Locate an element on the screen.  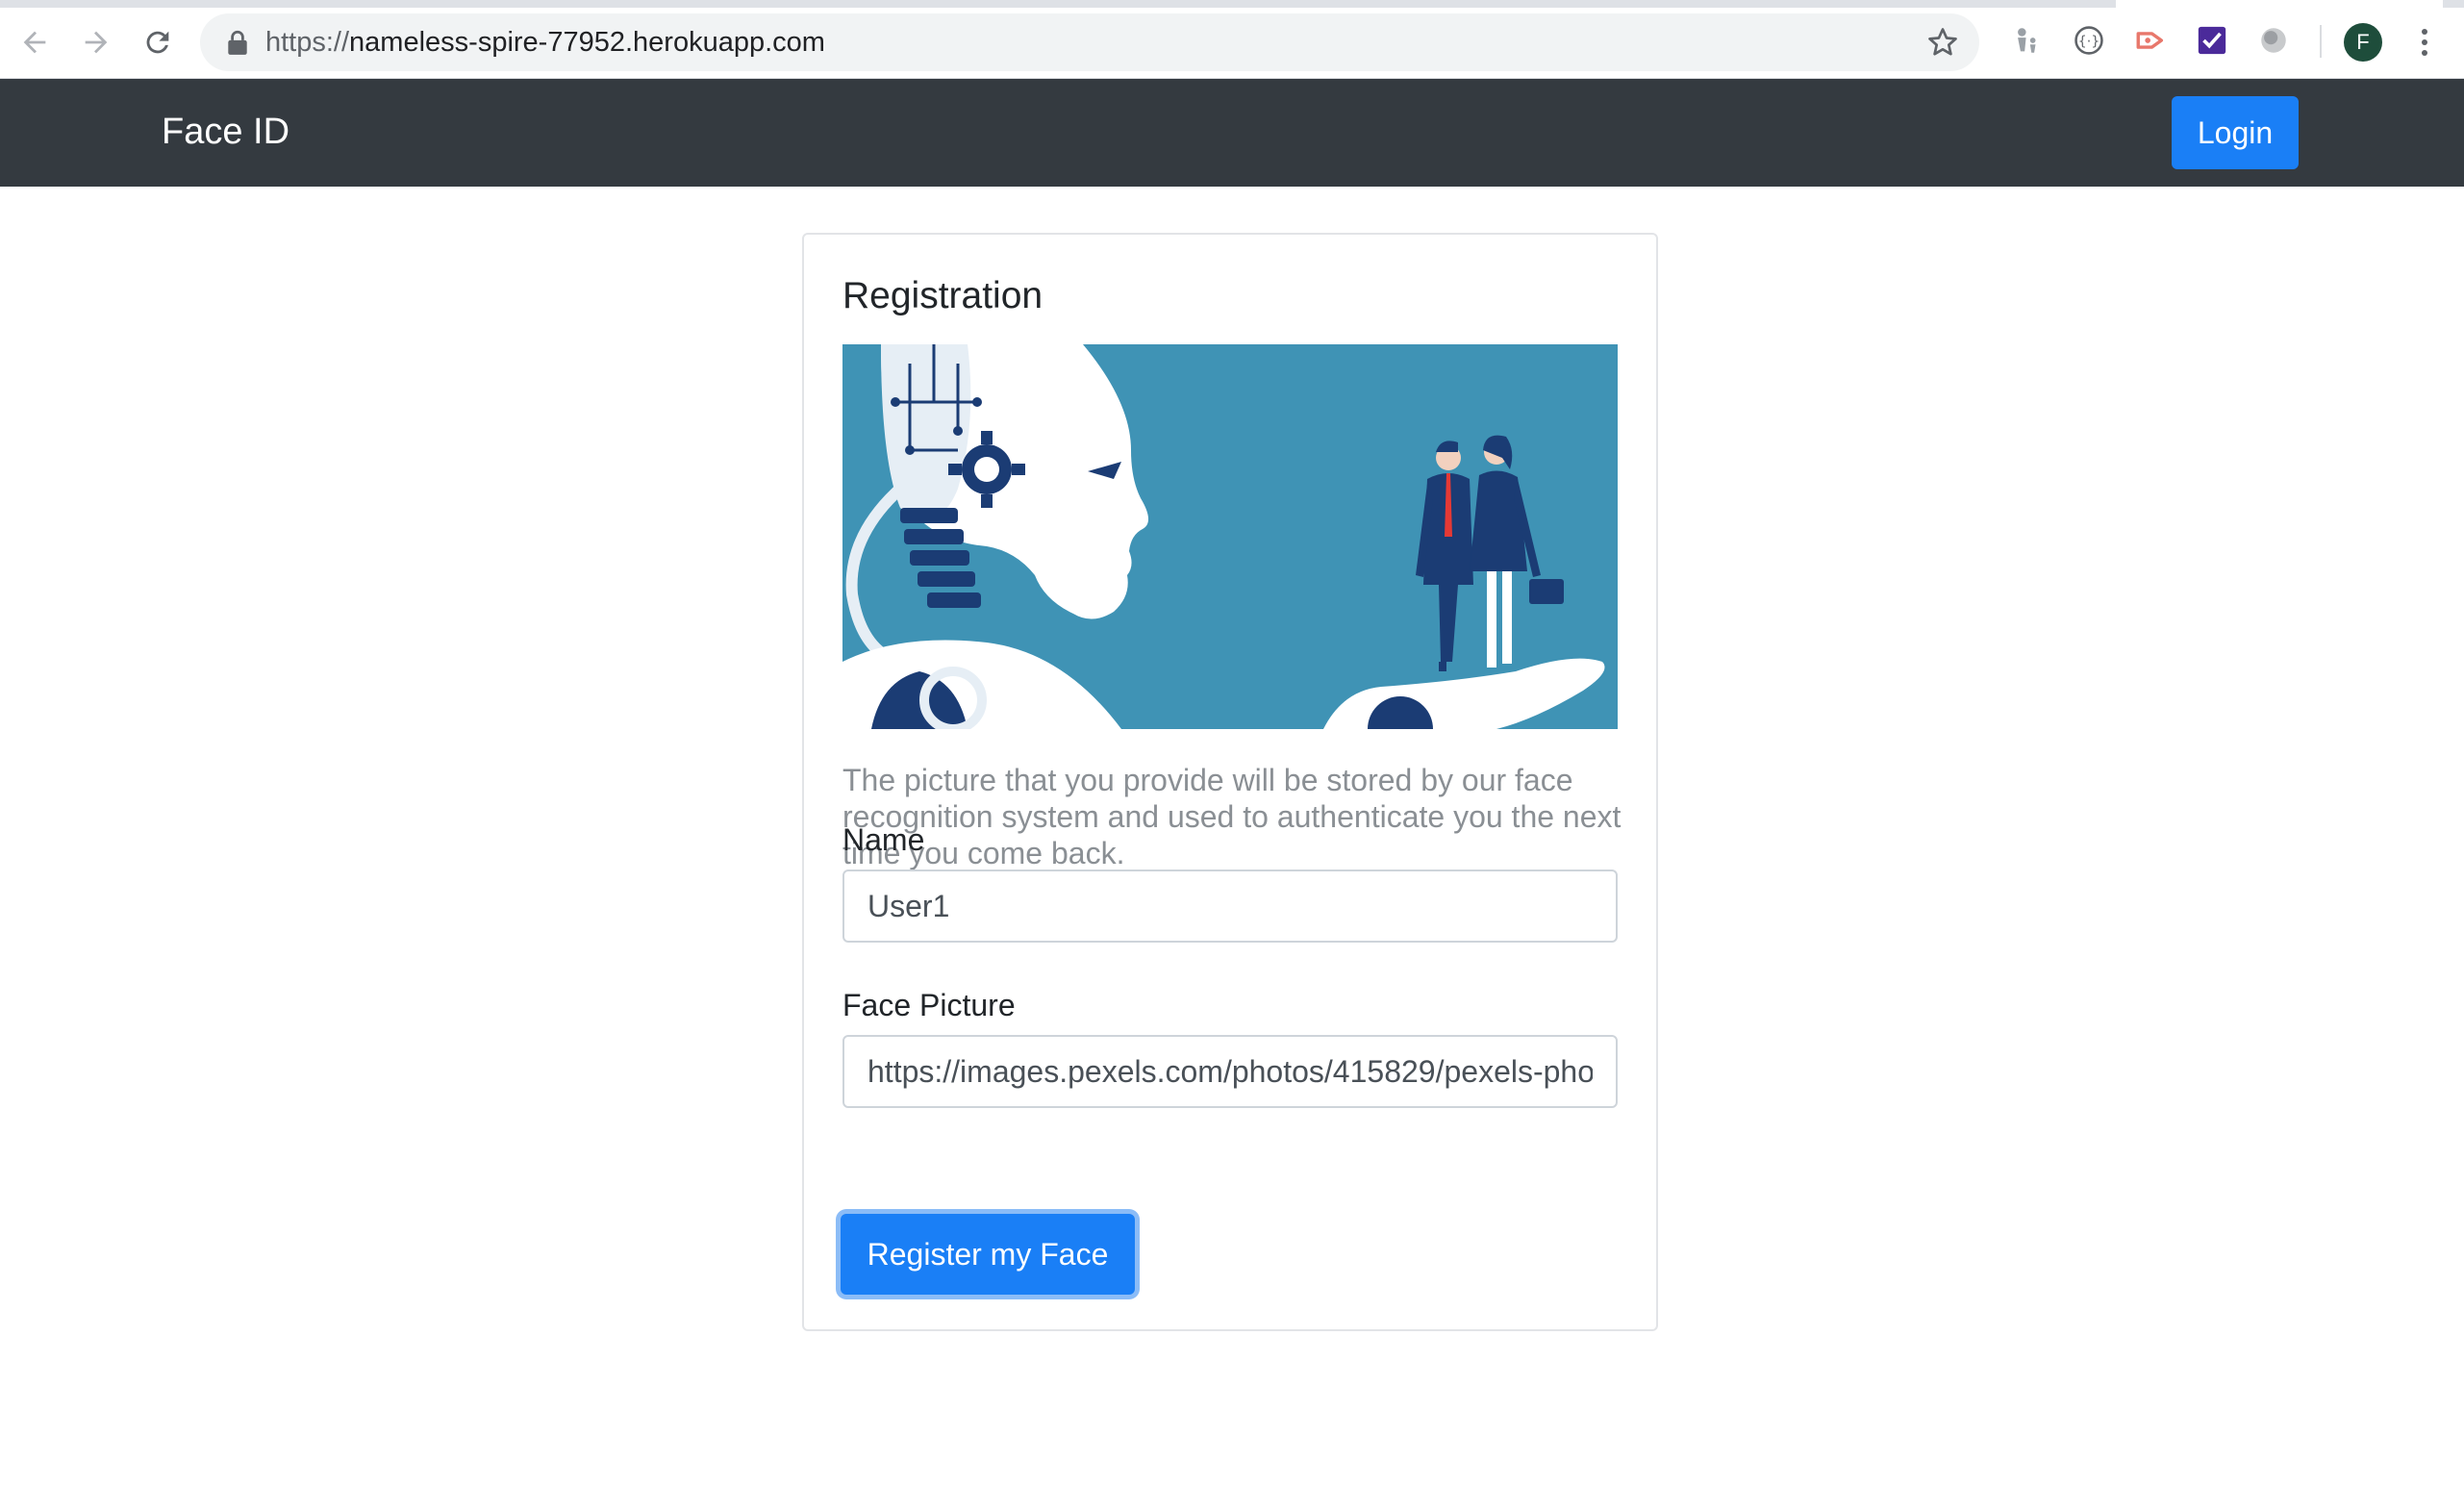
login-button: Login is located at coordinates (2235, 133).